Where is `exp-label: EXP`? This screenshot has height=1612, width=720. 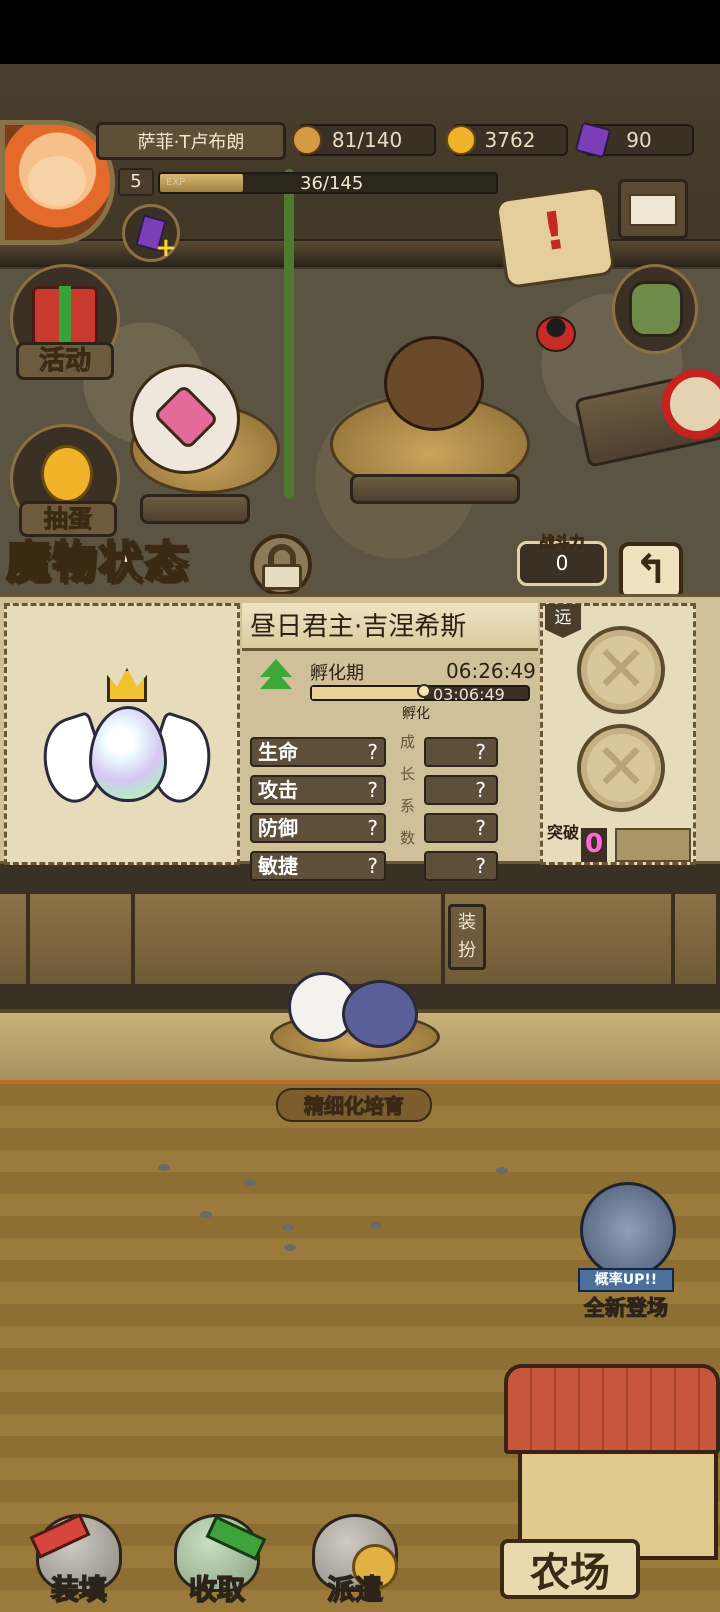
exp-label: EXP is located at coordinates (176, 182).